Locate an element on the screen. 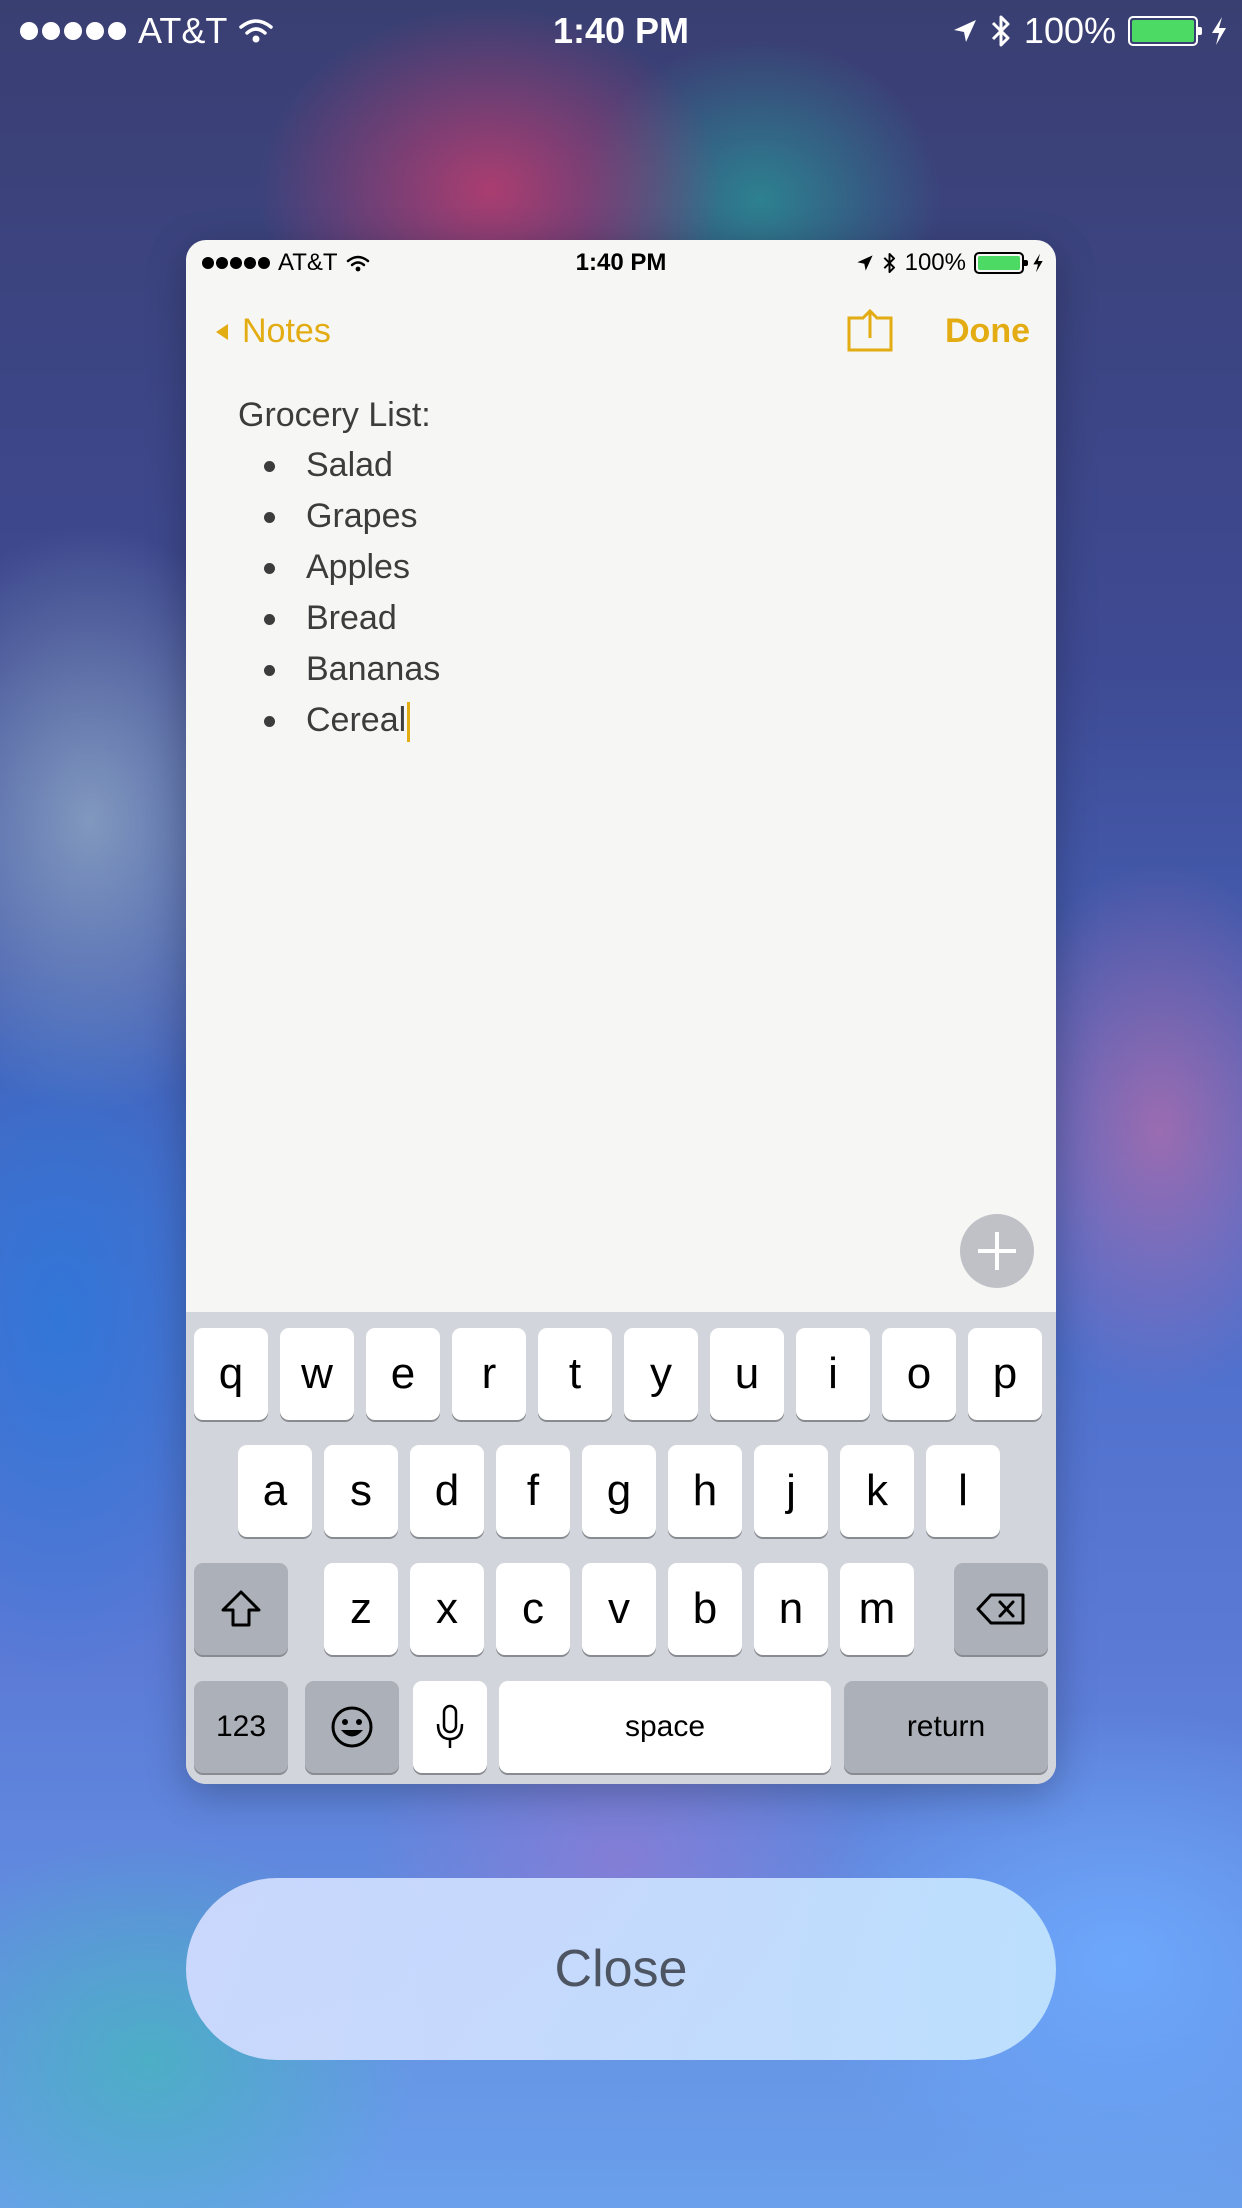 This screenshot has width=1242, height=2208. text-cursor is located at coordinates (409, 722).